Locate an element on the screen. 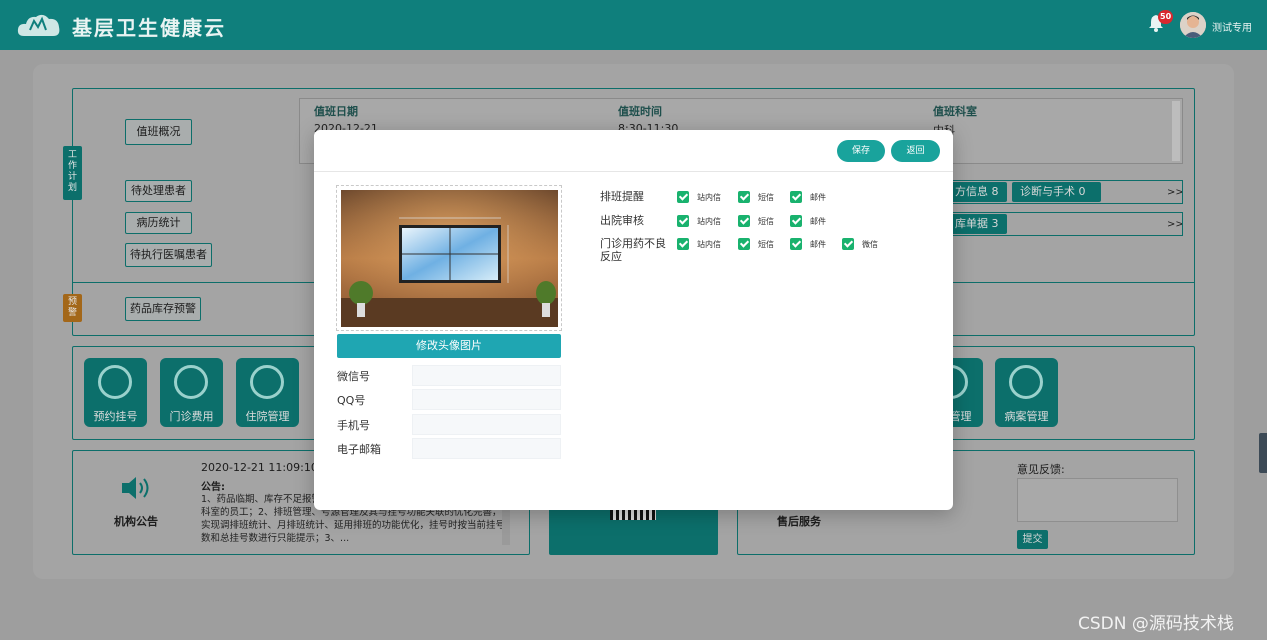  schedule-reminder-label: 排班提醒 is located at coordinates (622, 196).